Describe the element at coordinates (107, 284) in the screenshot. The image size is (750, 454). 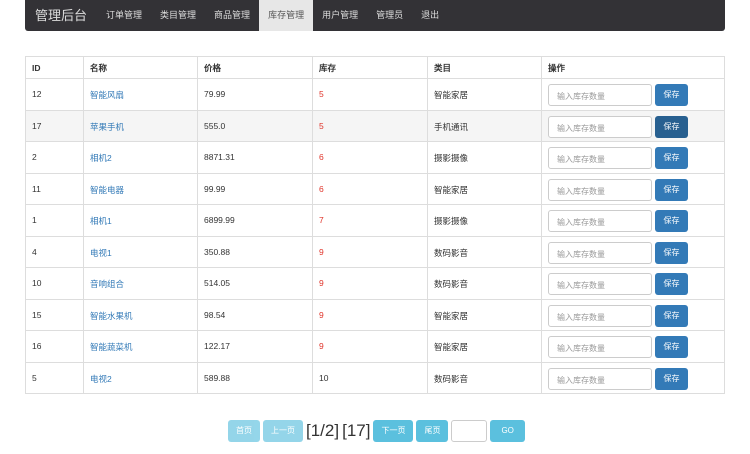
I see `product-link: 音响组合` at that location.